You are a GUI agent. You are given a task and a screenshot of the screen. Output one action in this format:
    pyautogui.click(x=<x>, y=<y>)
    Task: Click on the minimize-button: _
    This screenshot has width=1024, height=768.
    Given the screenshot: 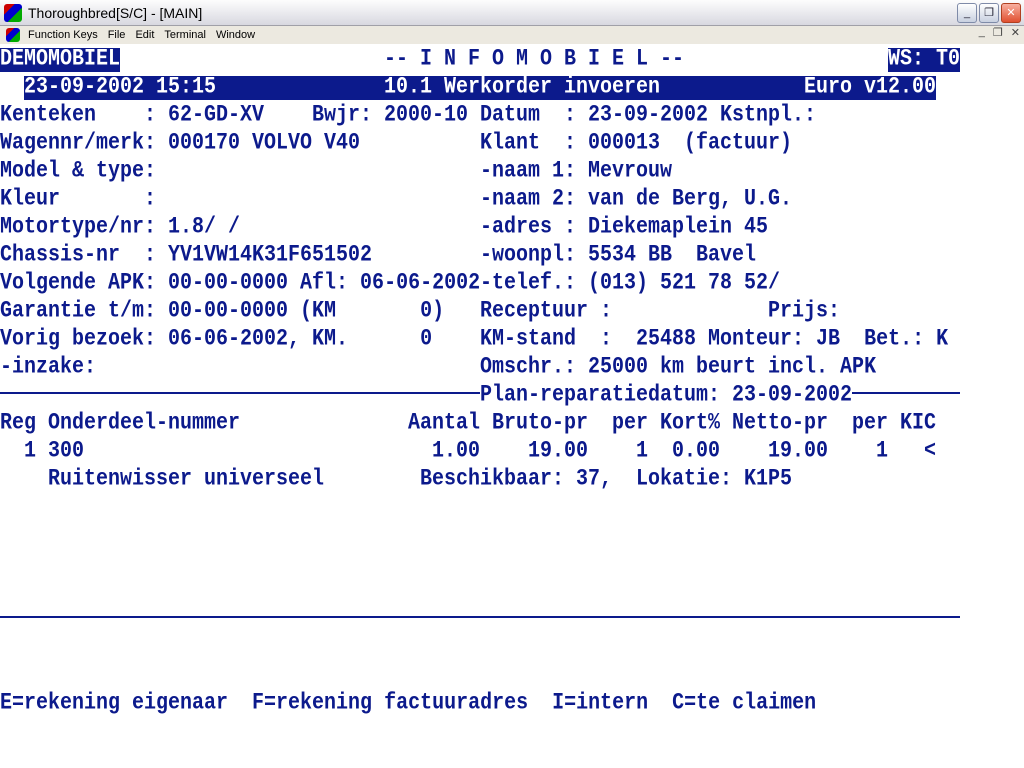 What is the action you would take?
    pyautogui.click(x=967, y=13)
    